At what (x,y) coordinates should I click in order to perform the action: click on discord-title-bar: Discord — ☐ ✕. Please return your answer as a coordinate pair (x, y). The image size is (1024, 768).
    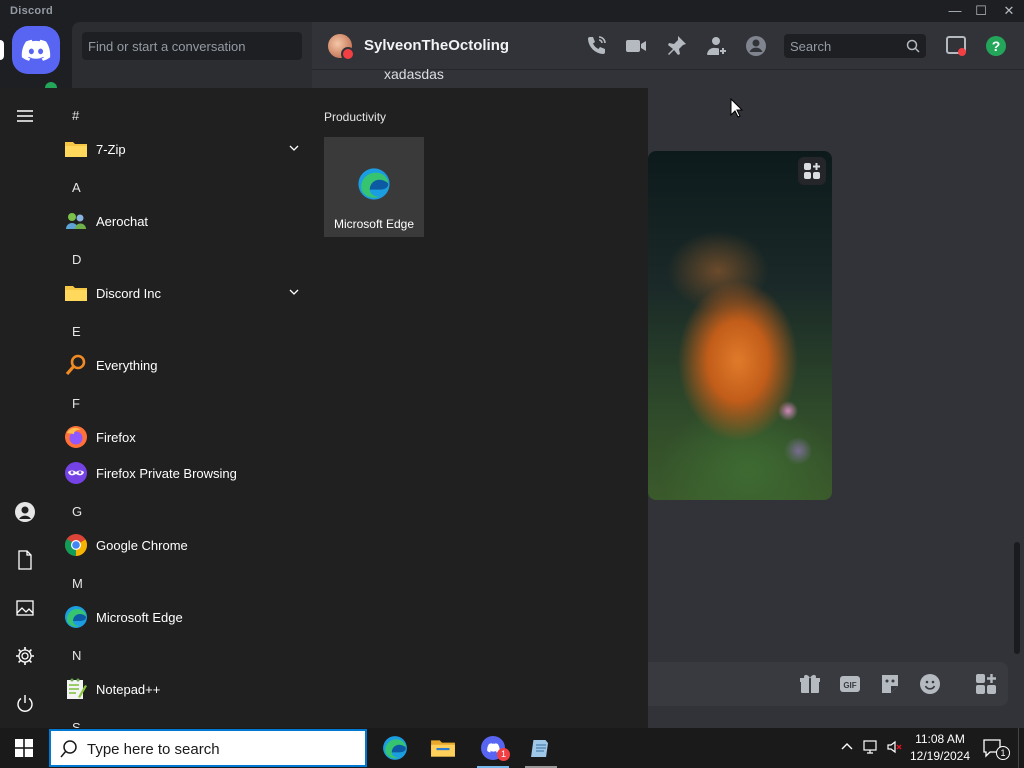
    Looking at the image, I should click on (512, 11).